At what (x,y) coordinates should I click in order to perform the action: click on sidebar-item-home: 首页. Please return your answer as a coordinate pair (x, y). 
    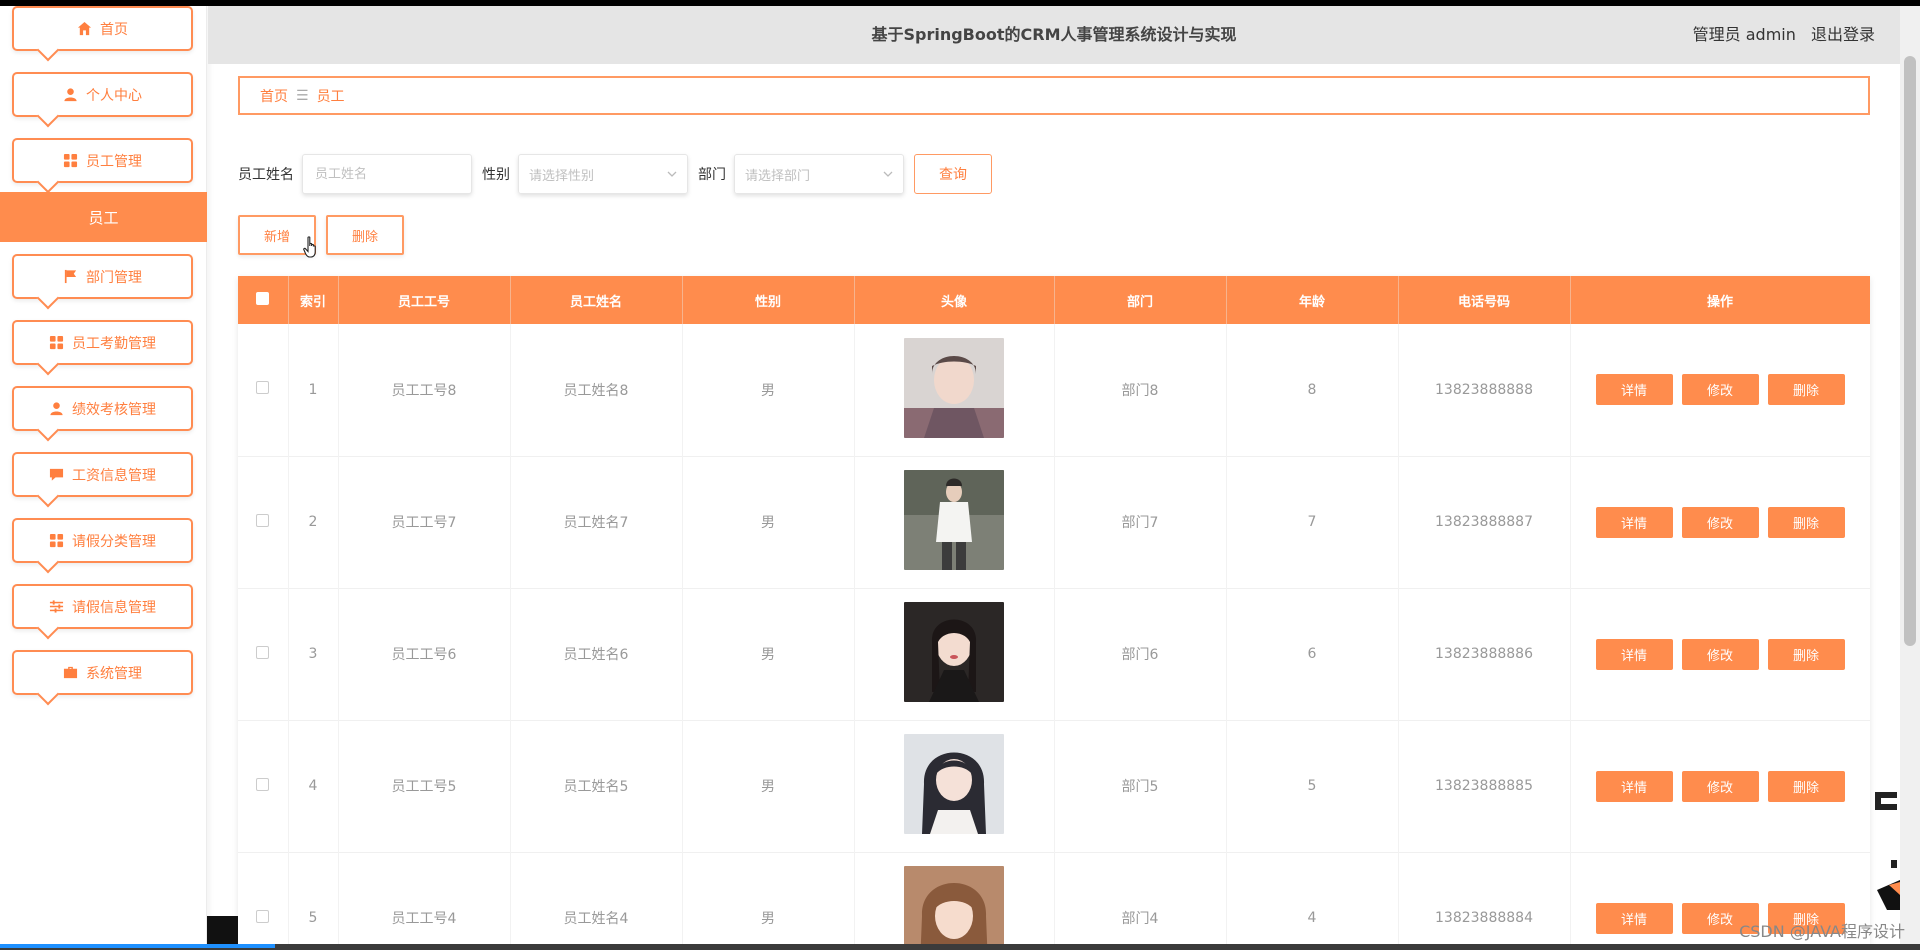
    Looking at the image, I should click on (102, 28).